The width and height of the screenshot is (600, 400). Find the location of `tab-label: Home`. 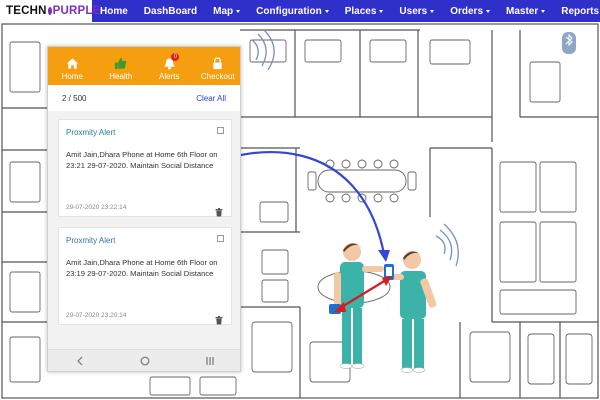

tab-label: Home is located at coordinates (72, 76).